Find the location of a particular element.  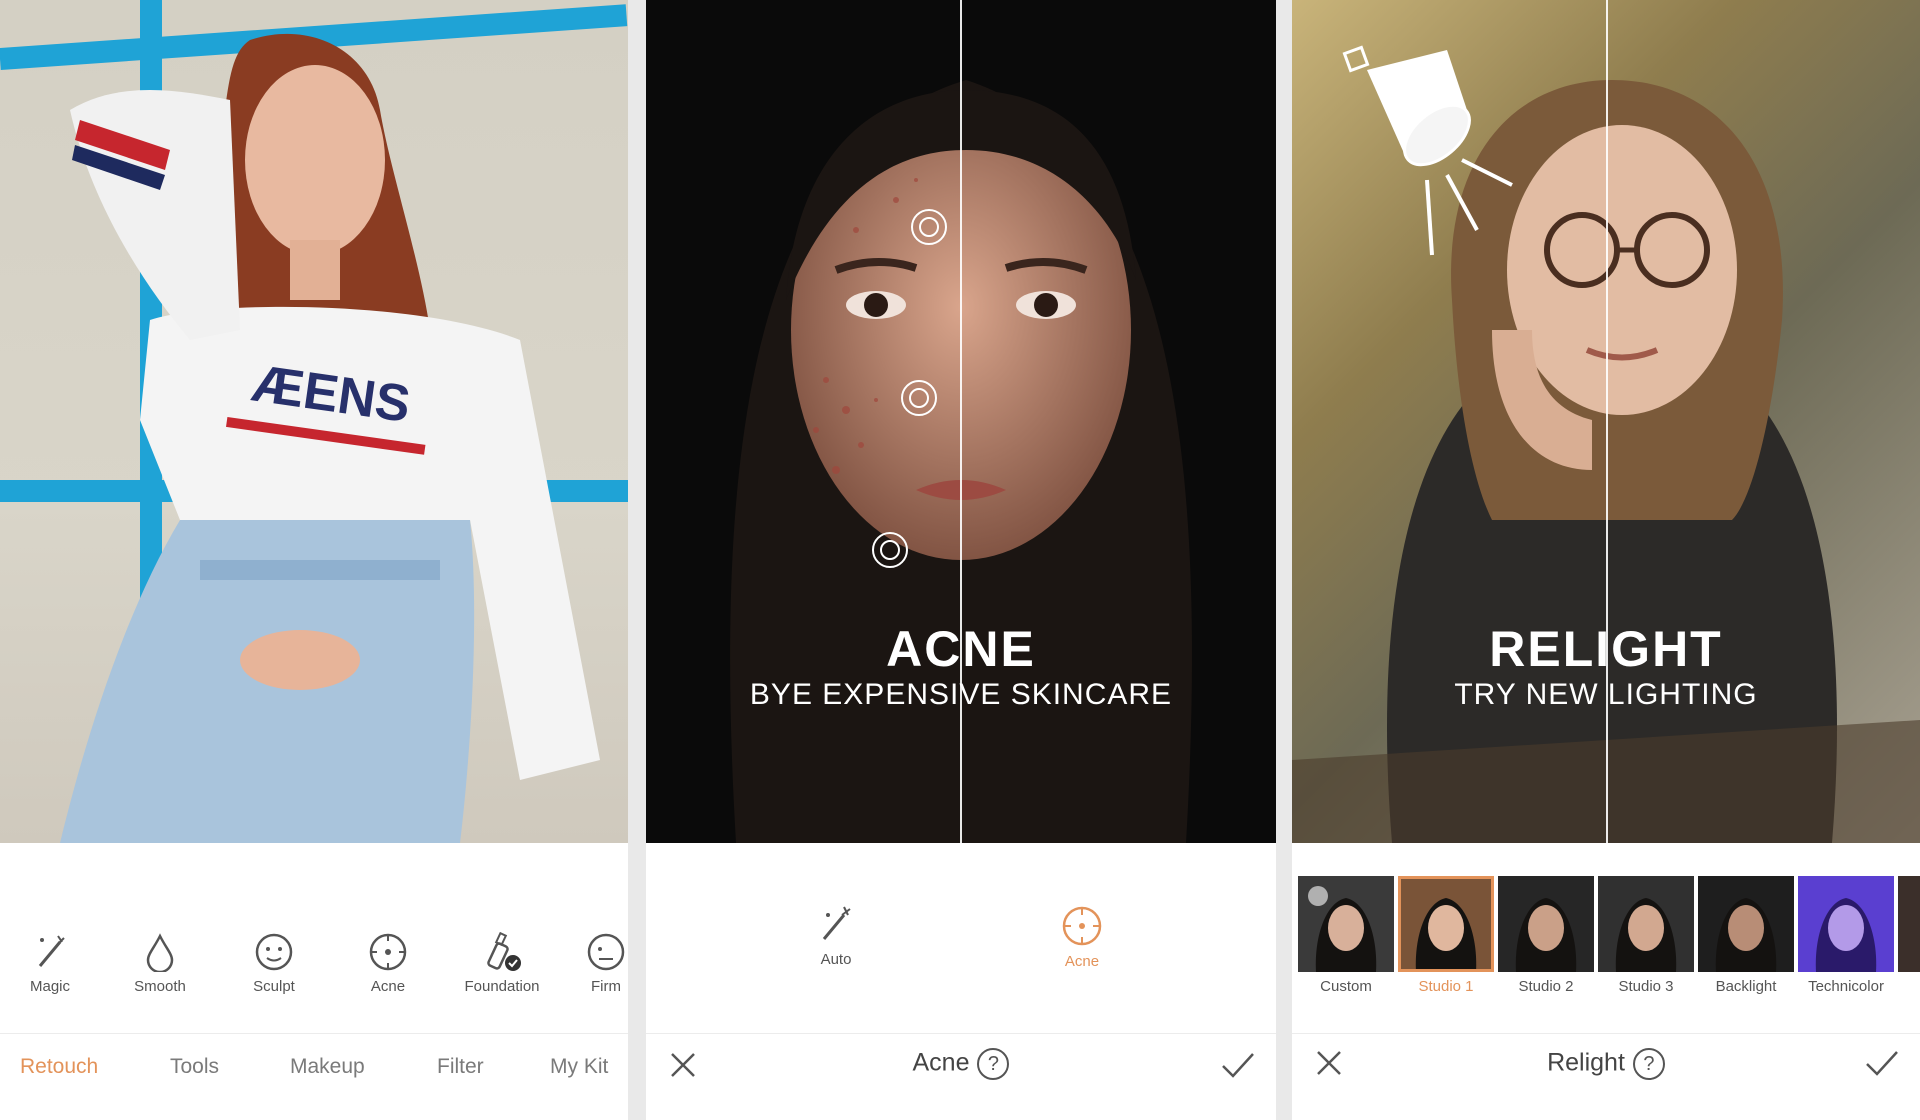

action-bar-title: Acne? is located at coordinates (961, 1064).